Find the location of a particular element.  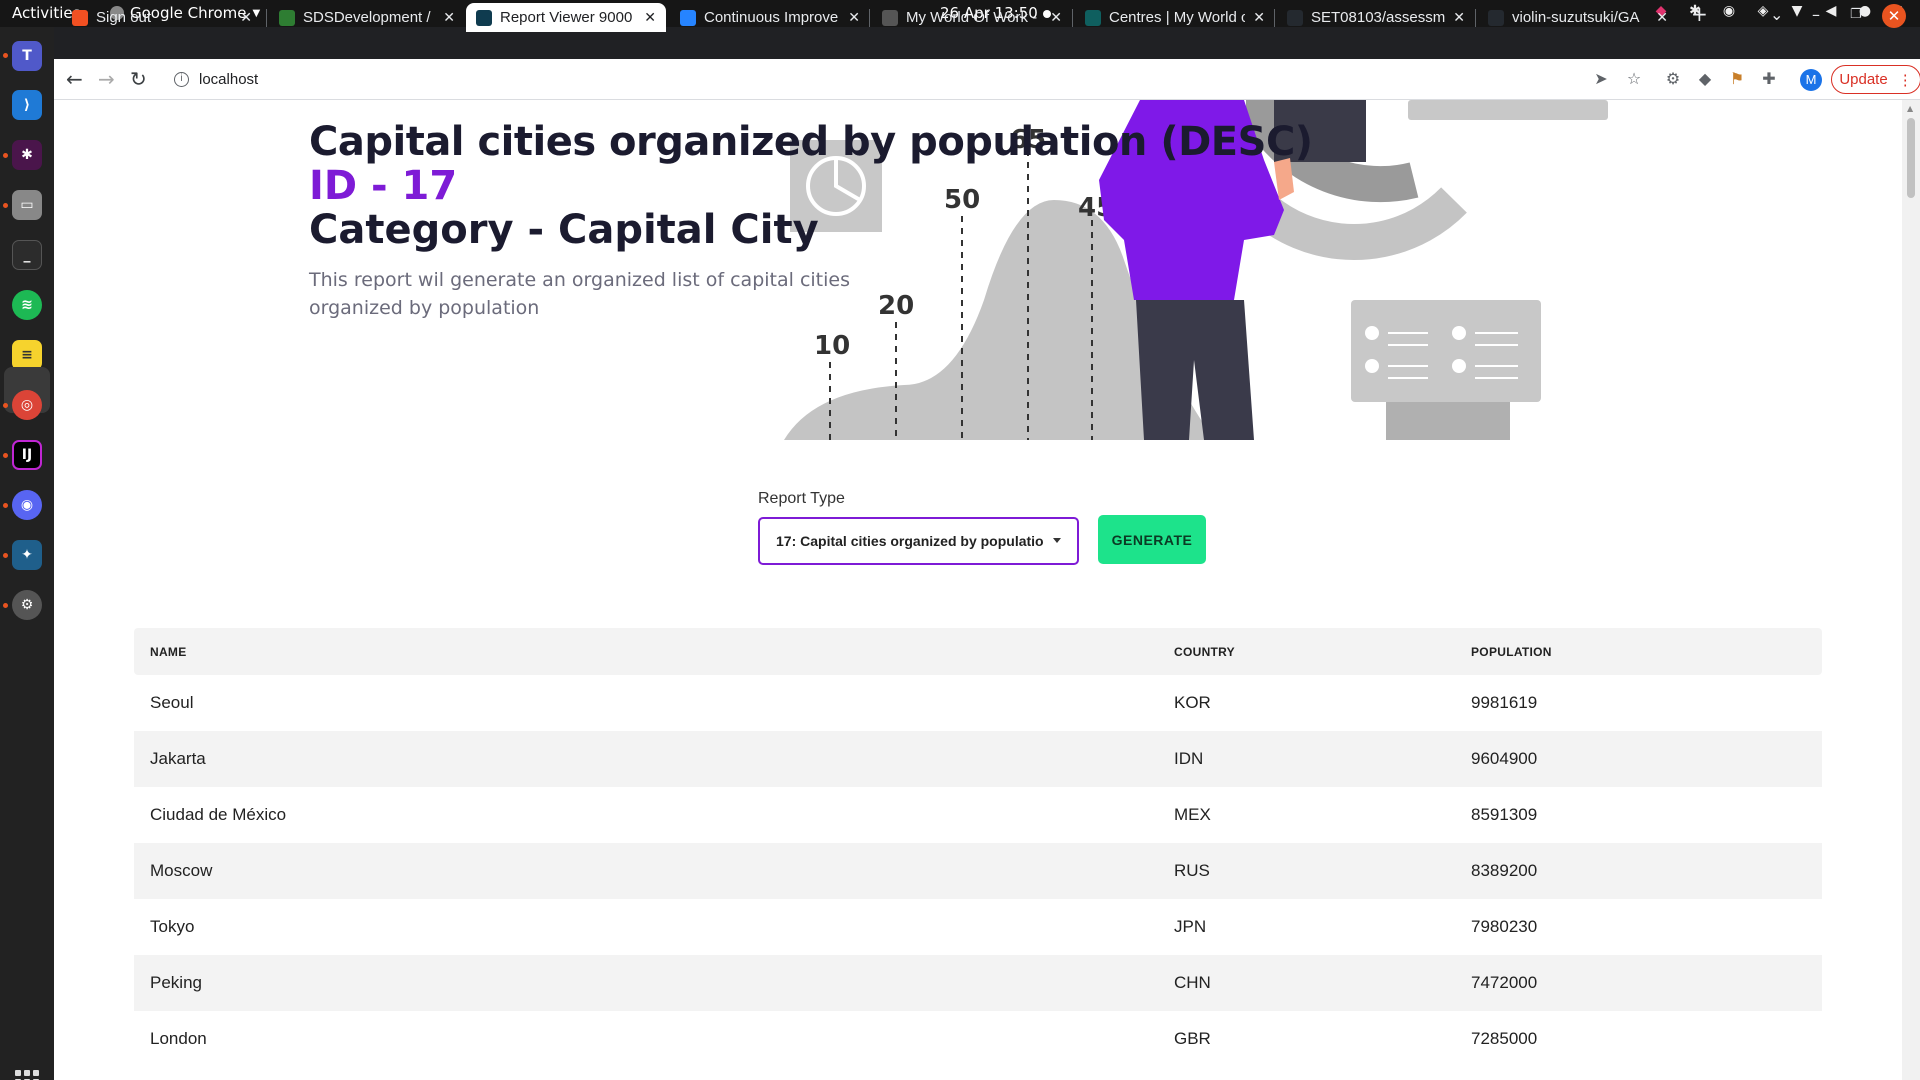

files-icon: ▭ is located at coordinates (27, 205).